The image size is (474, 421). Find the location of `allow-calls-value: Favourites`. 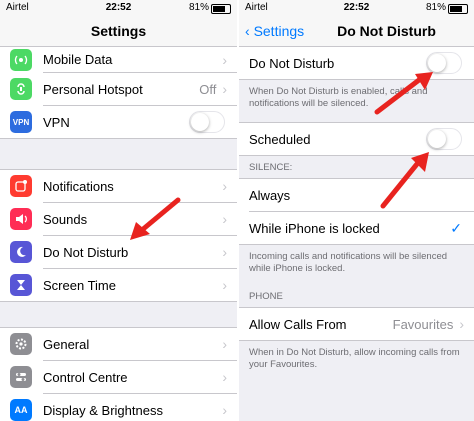

allow-calls-value: Favourites is located at coordinates (423, 324).